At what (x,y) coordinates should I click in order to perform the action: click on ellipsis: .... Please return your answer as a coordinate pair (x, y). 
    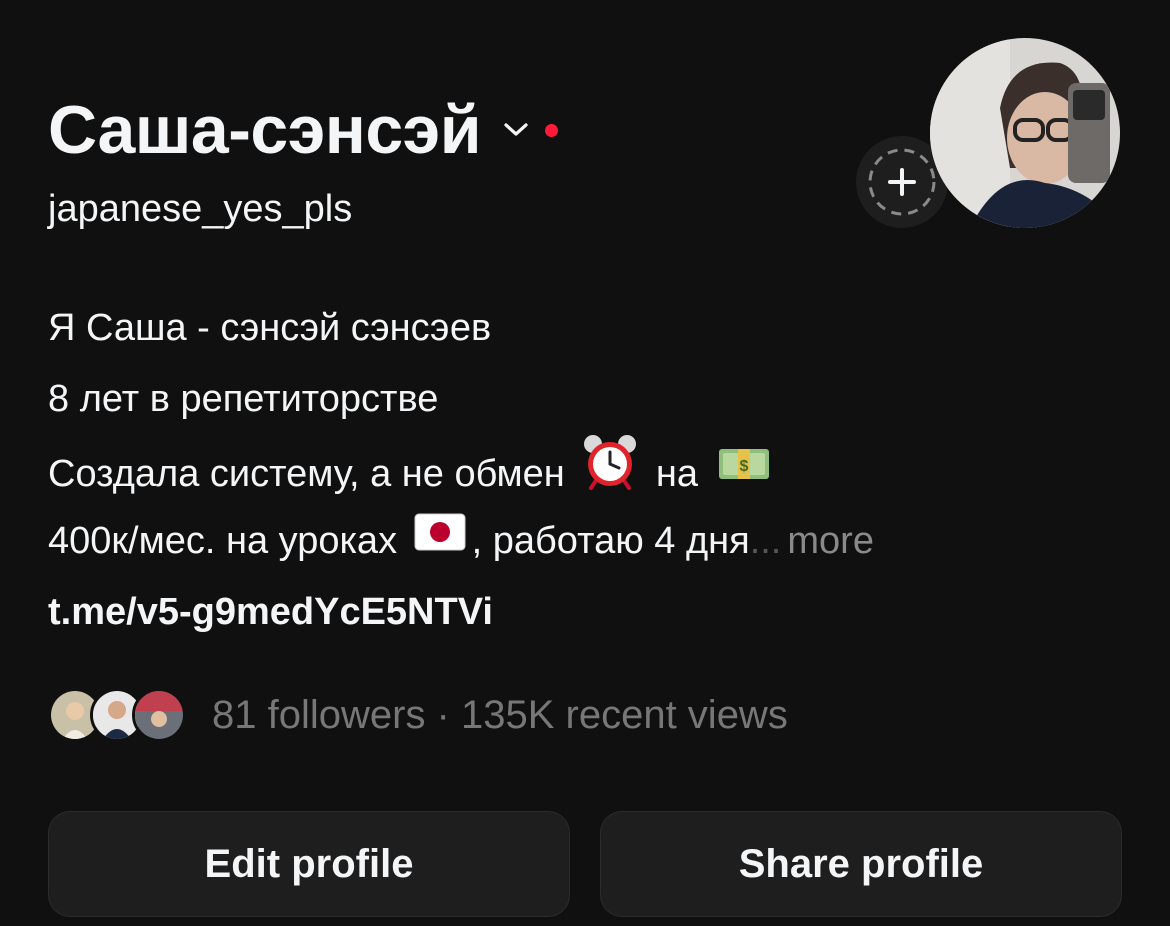
    Looking at the image, I should click on (765, 541).